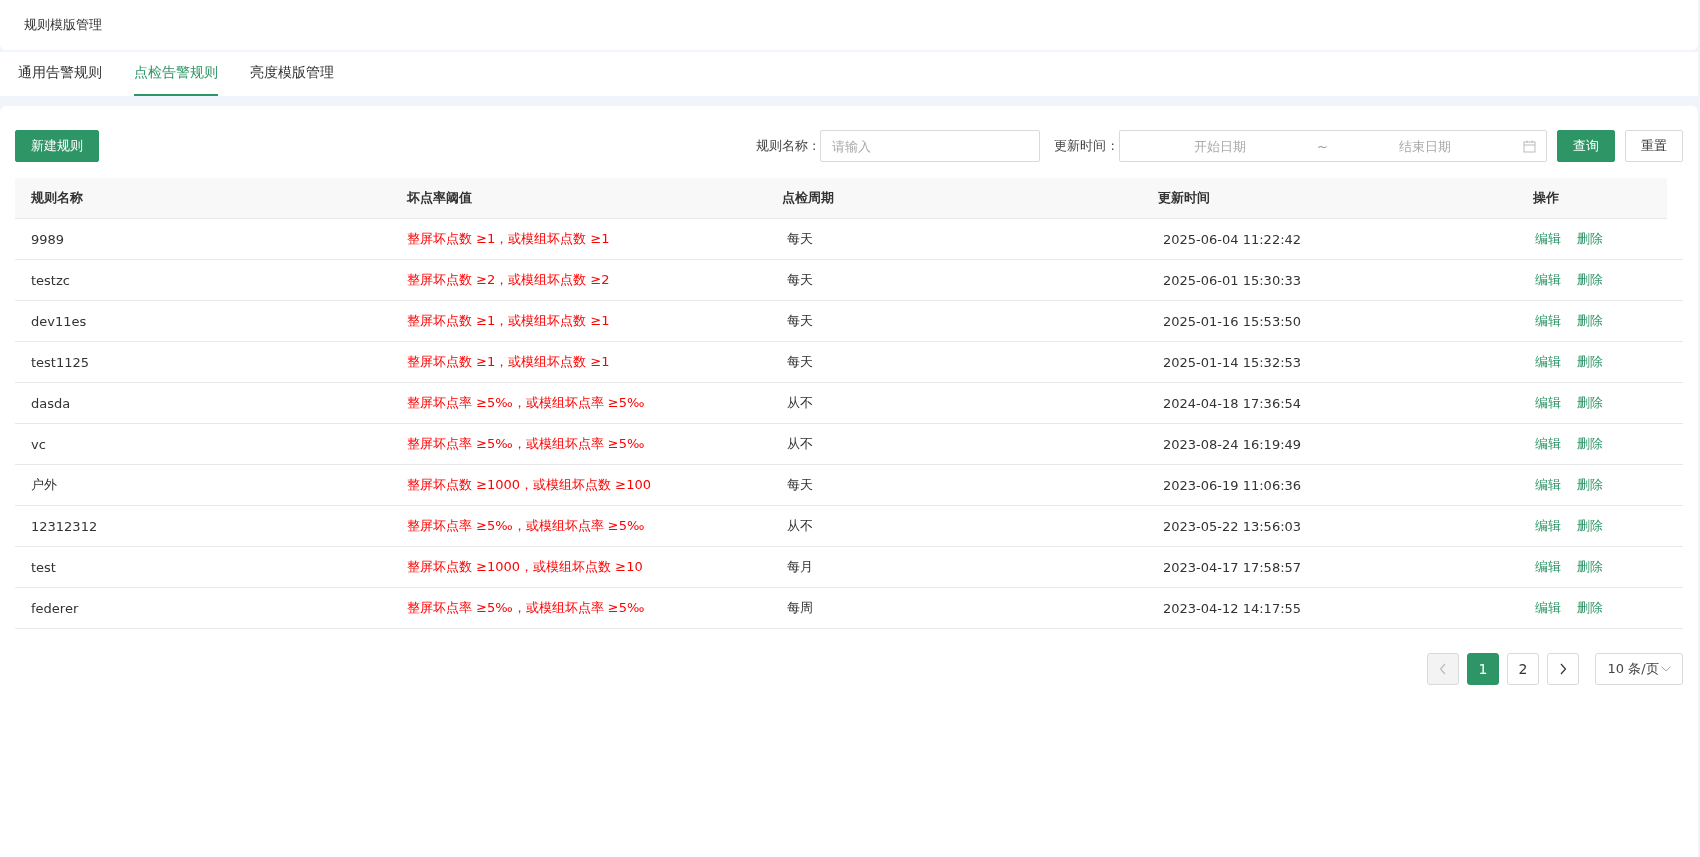 The height and width of the screenshot is (857, 1700). I want to click on table-cell-text: federer, so click(55, 608).